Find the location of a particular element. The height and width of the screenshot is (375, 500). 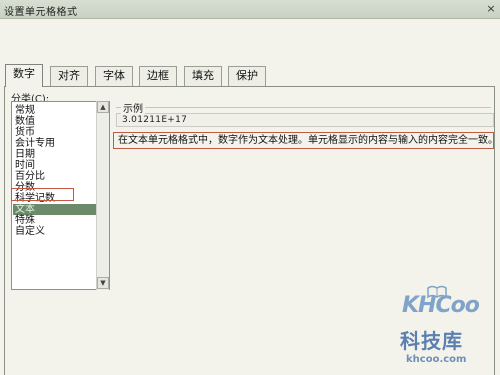

category-item-time: 时间 is located at coordinates (25, 165).